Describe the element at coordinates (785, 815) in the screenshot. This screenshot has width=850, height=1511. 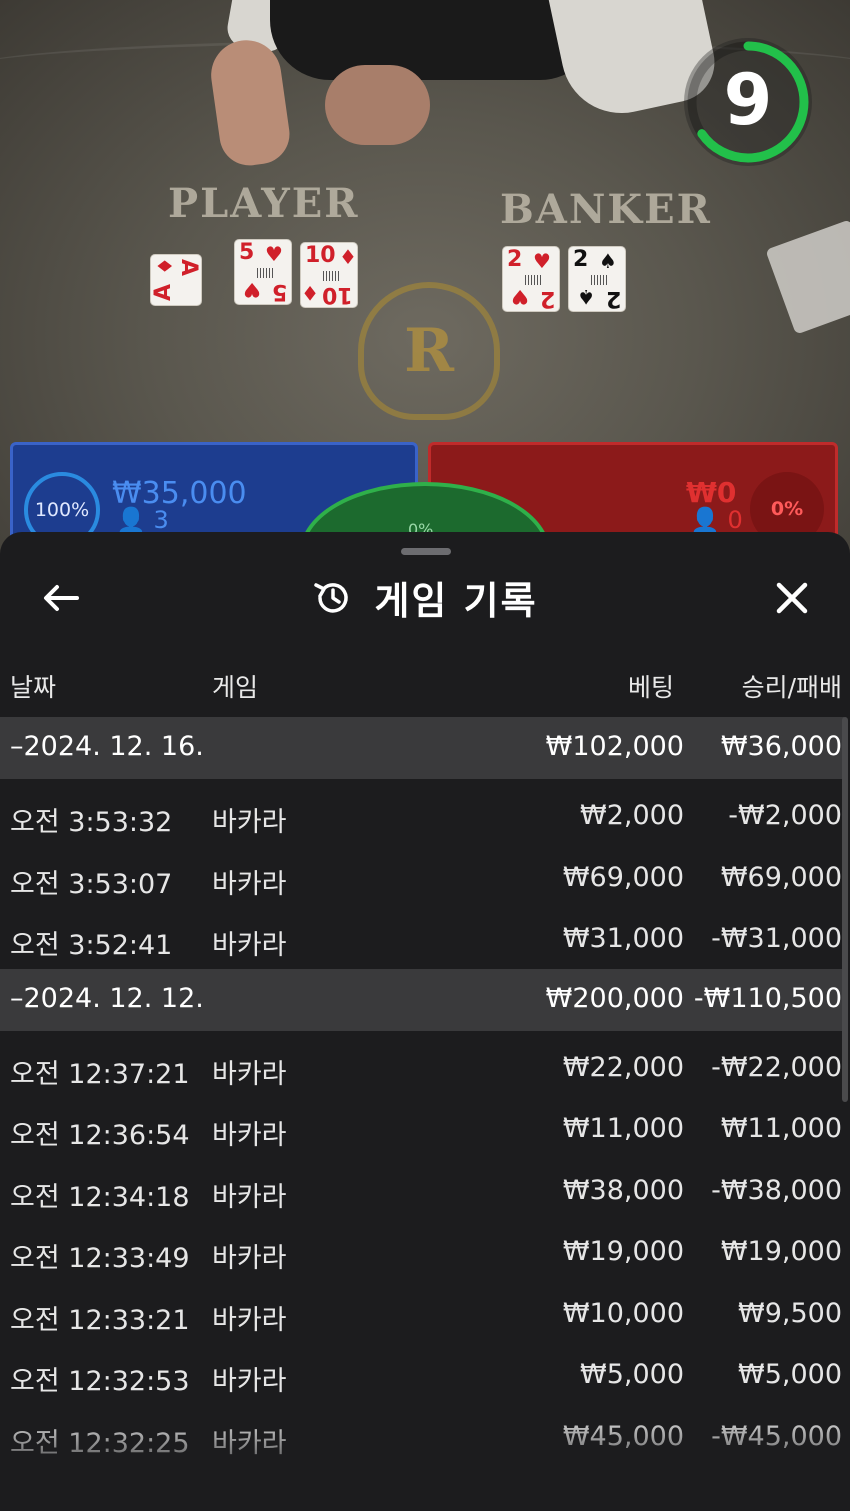
I see `row-result: -₩2,000` at that location.